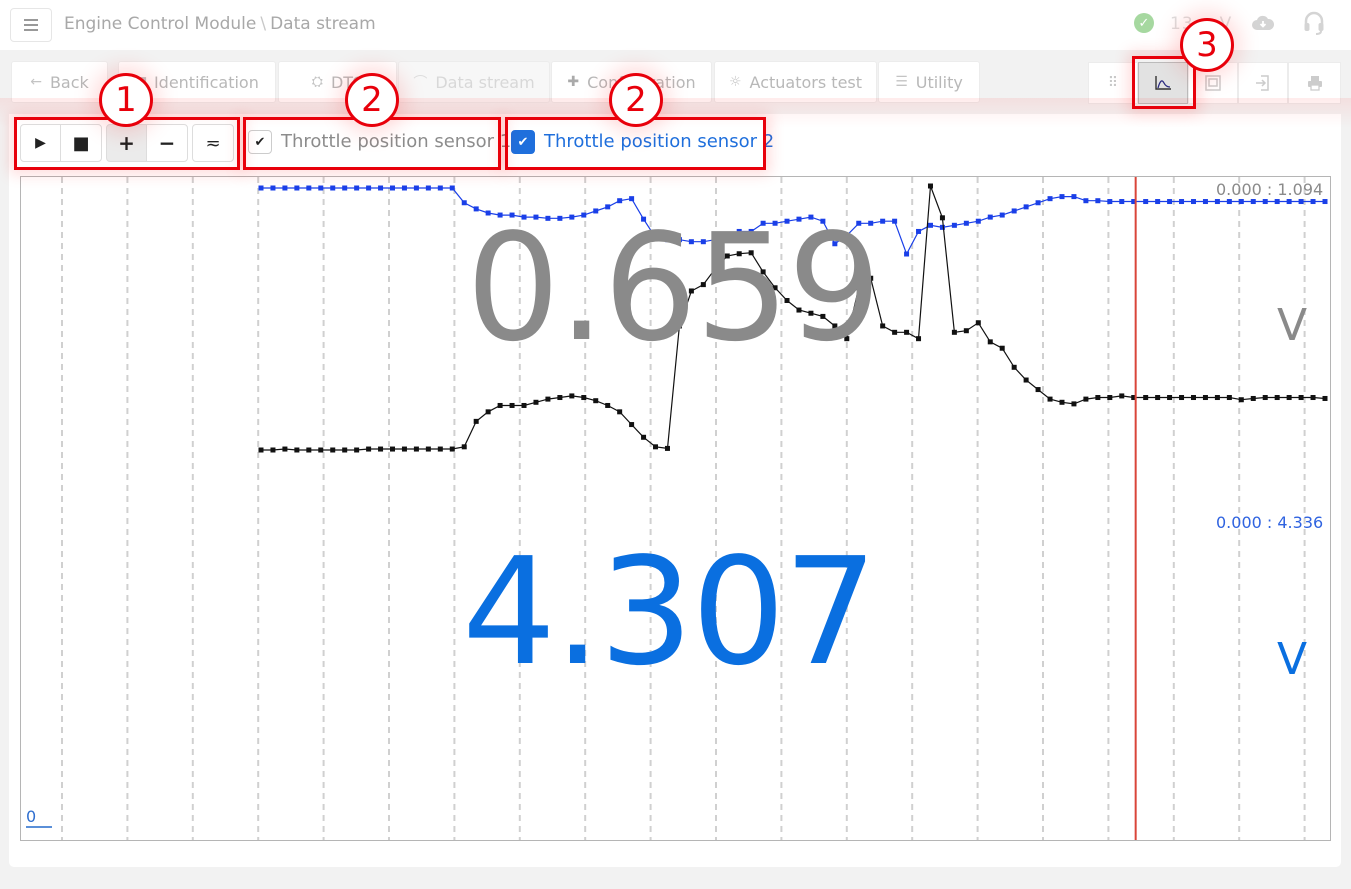 This screenshot has width=1351, height=889. I want to click on sensor-2-unit: V, so click(1292, 659).